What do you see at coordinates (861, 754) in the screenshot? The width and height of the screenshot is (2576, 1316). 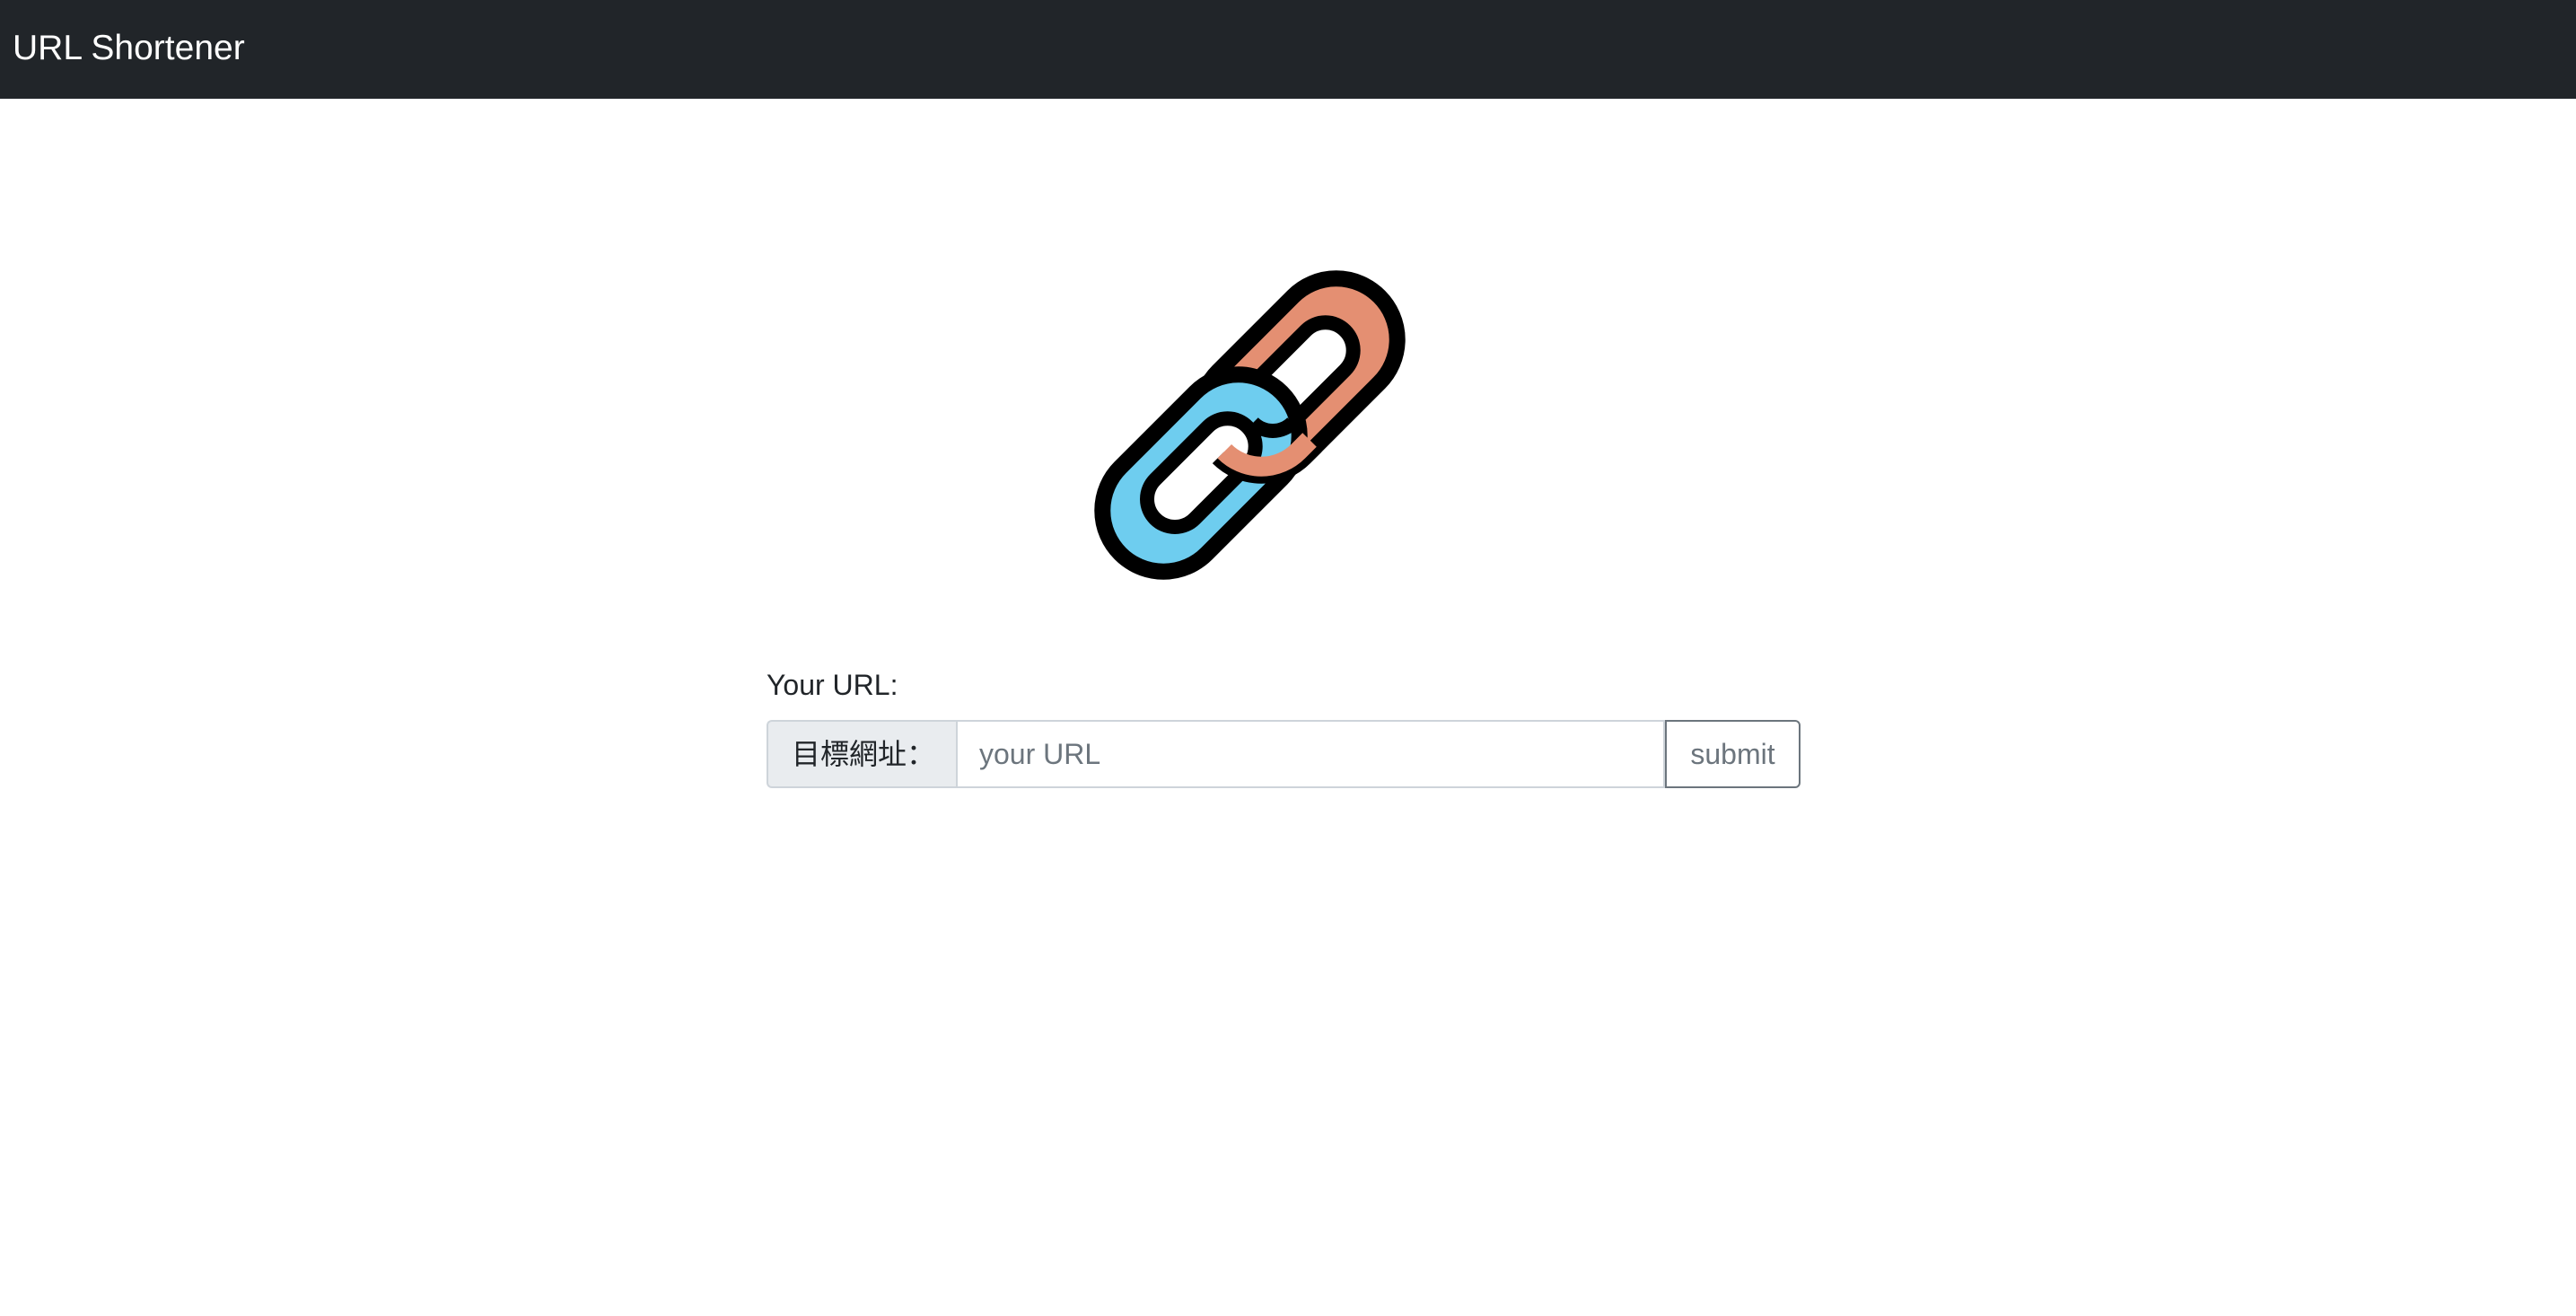 I see `target-url-addon: 目標網址：` at bounding box center [861, 754].